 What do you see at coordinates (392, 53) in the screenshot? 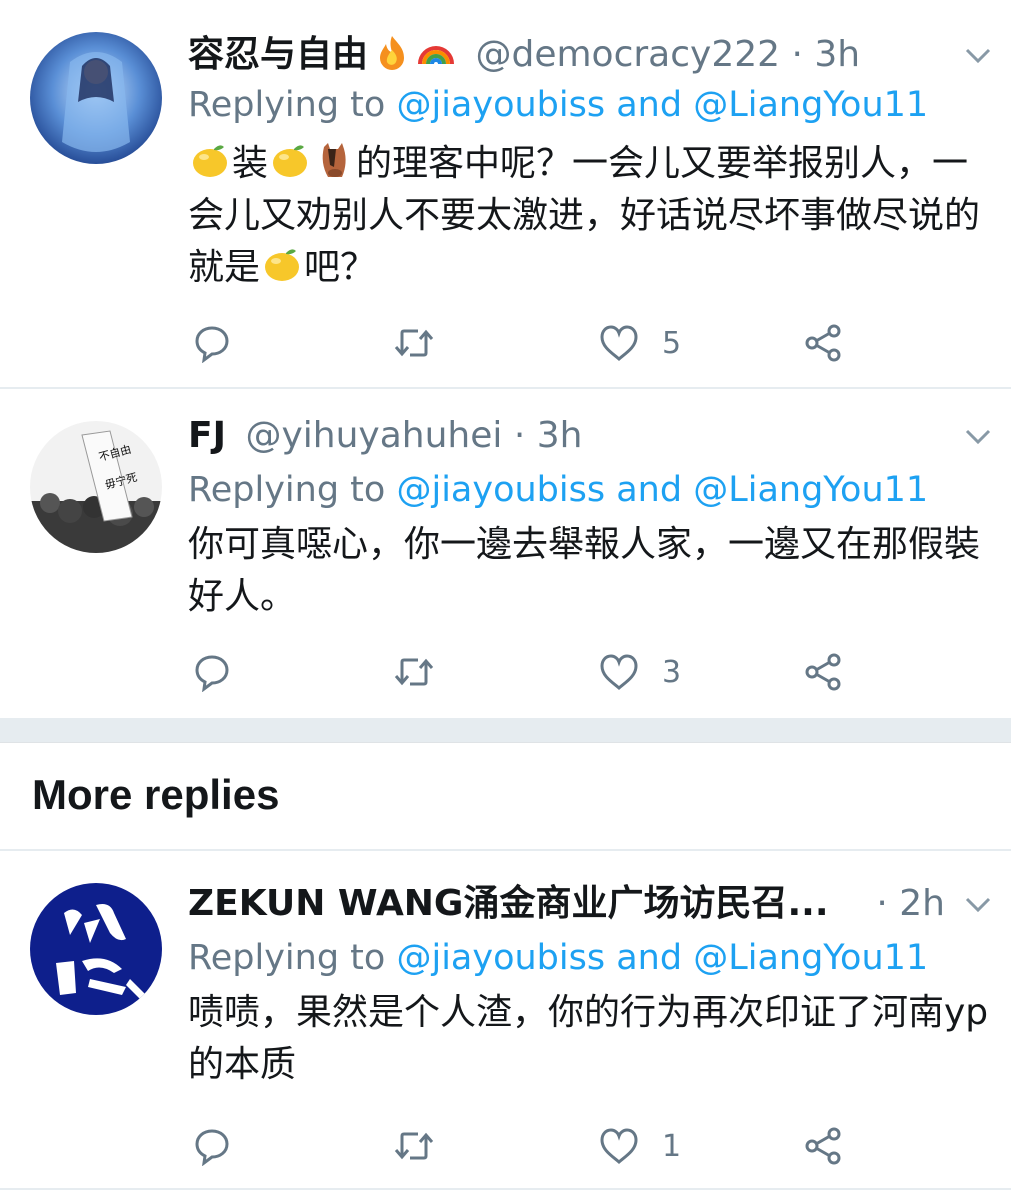
I see `fire-icon` at bounding box center [392, 53].